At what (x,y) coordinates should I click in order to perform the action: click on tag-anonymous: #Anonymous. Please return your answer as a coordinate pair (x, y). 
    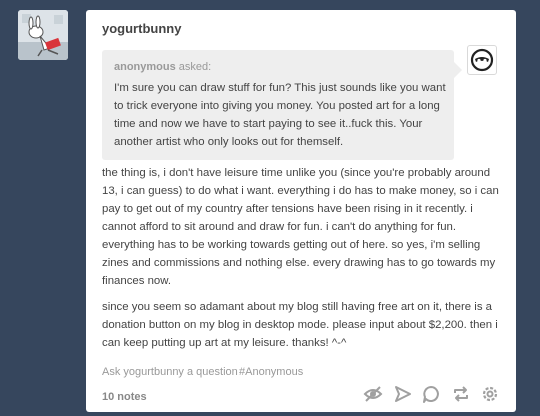
    Looking at the image, I should click on (271, 372).